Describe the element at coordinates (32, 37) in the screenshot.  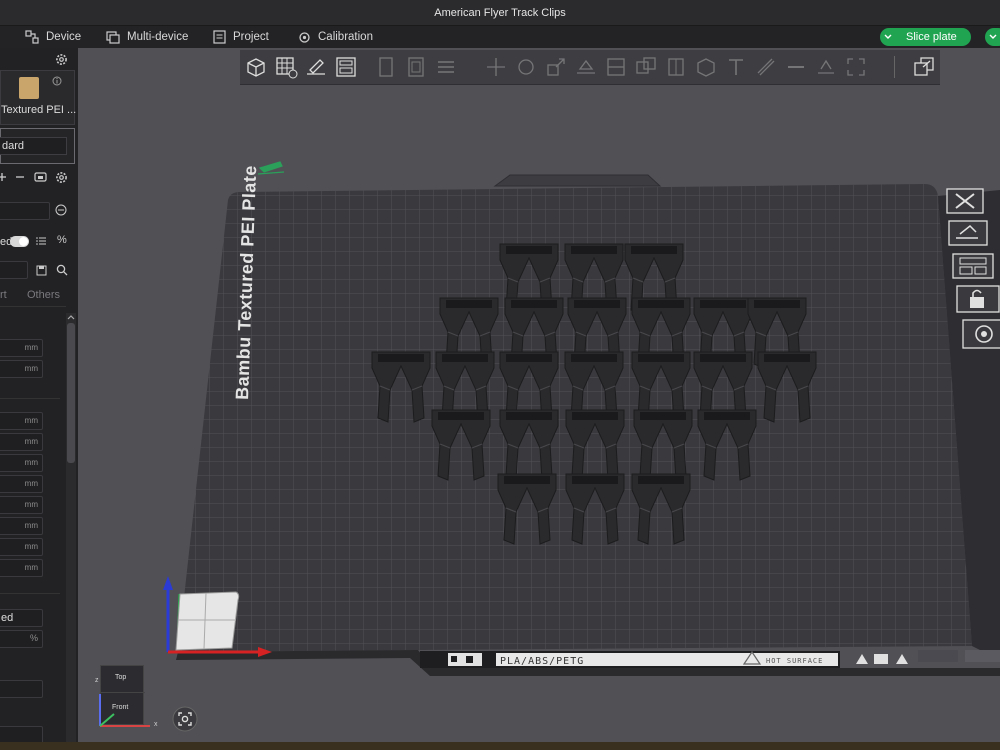
I see `device-icon` at that location.